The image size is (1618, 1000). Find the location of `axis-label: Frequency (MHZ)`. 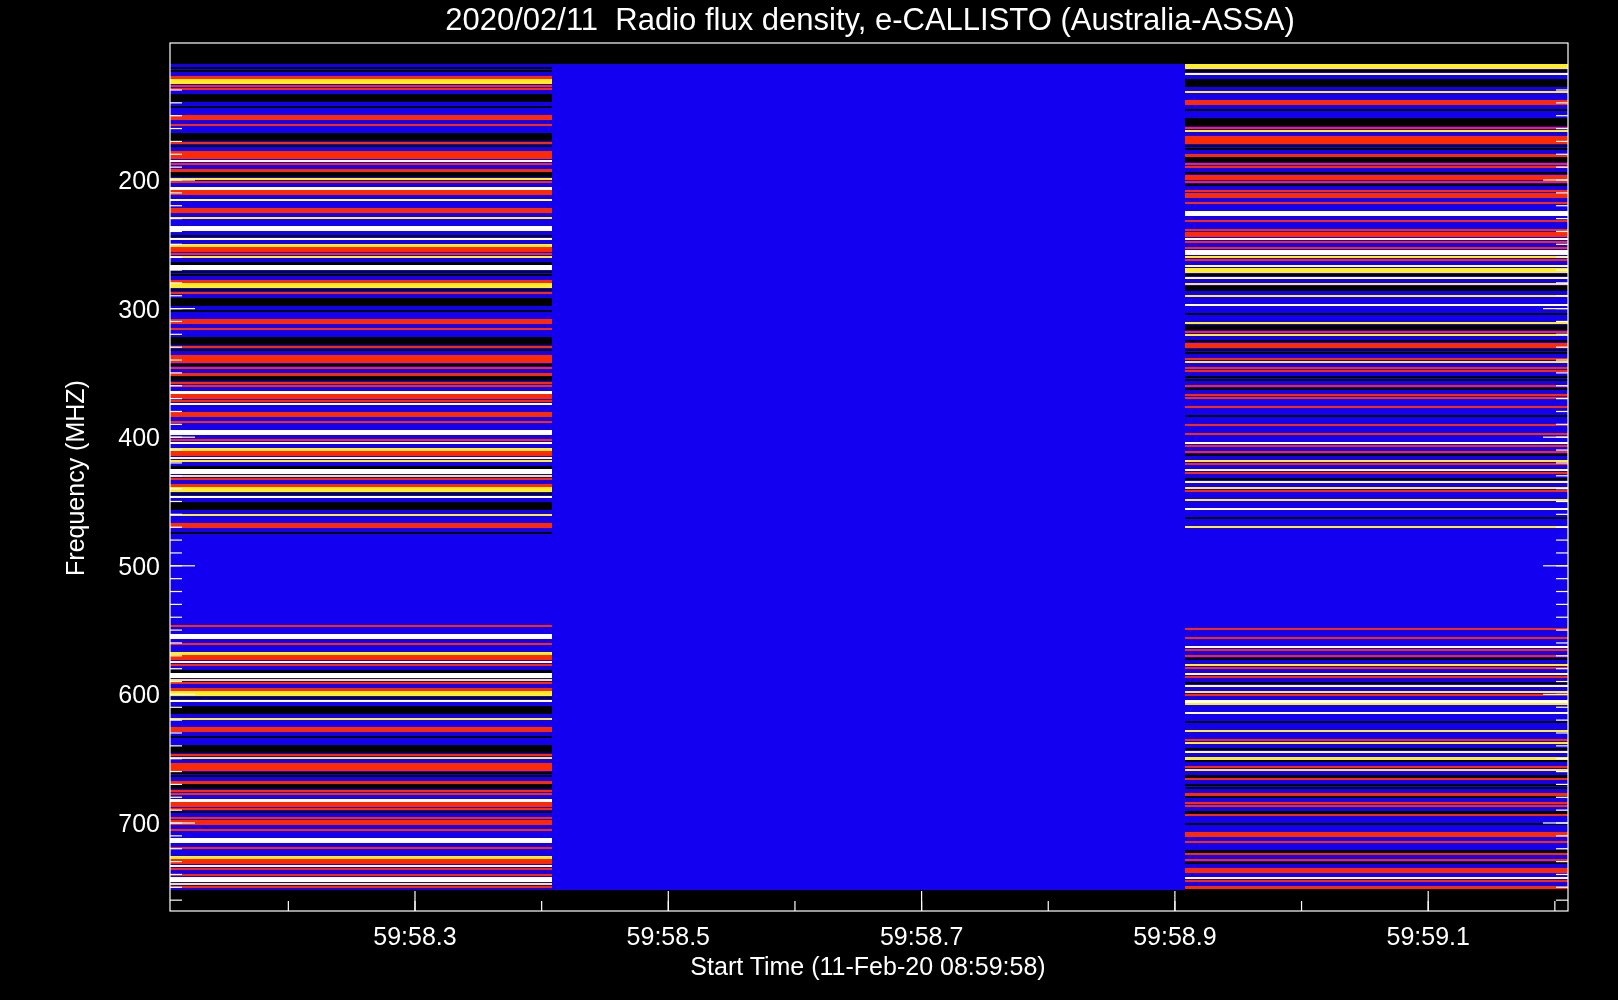

axis-label: Frequency (MHZ) is located at coordinates (75, 478).